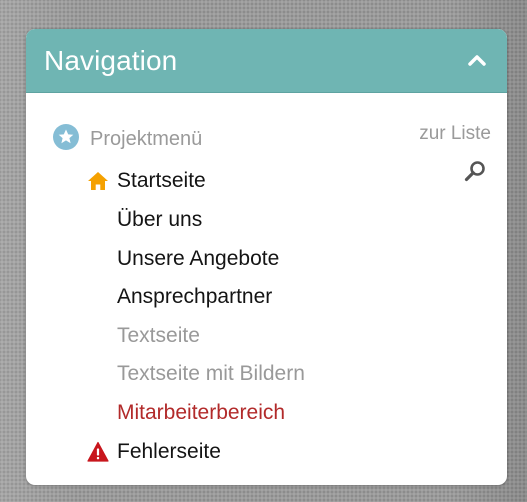 This screenshot has width=527, height=502. What do you see at coordinates (169, 451) in the screenshot?
I see `menu-item-label: Fehlerseite` at bounding box center [169, 451].